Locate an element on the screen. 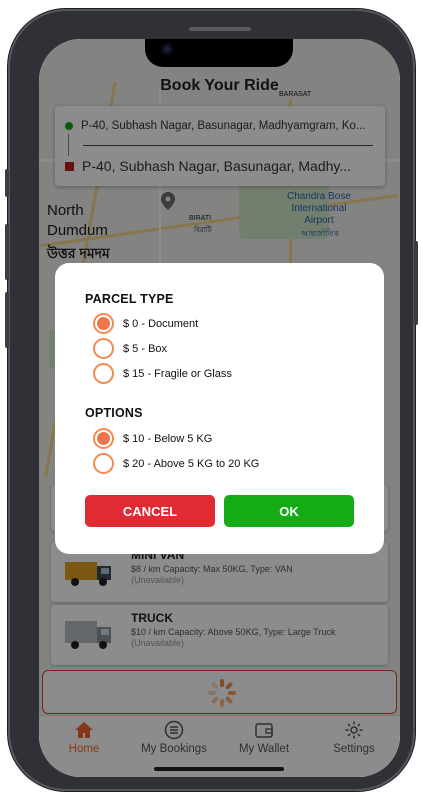  option-label: $ 5 - Box is located at coordinates (145, 348).